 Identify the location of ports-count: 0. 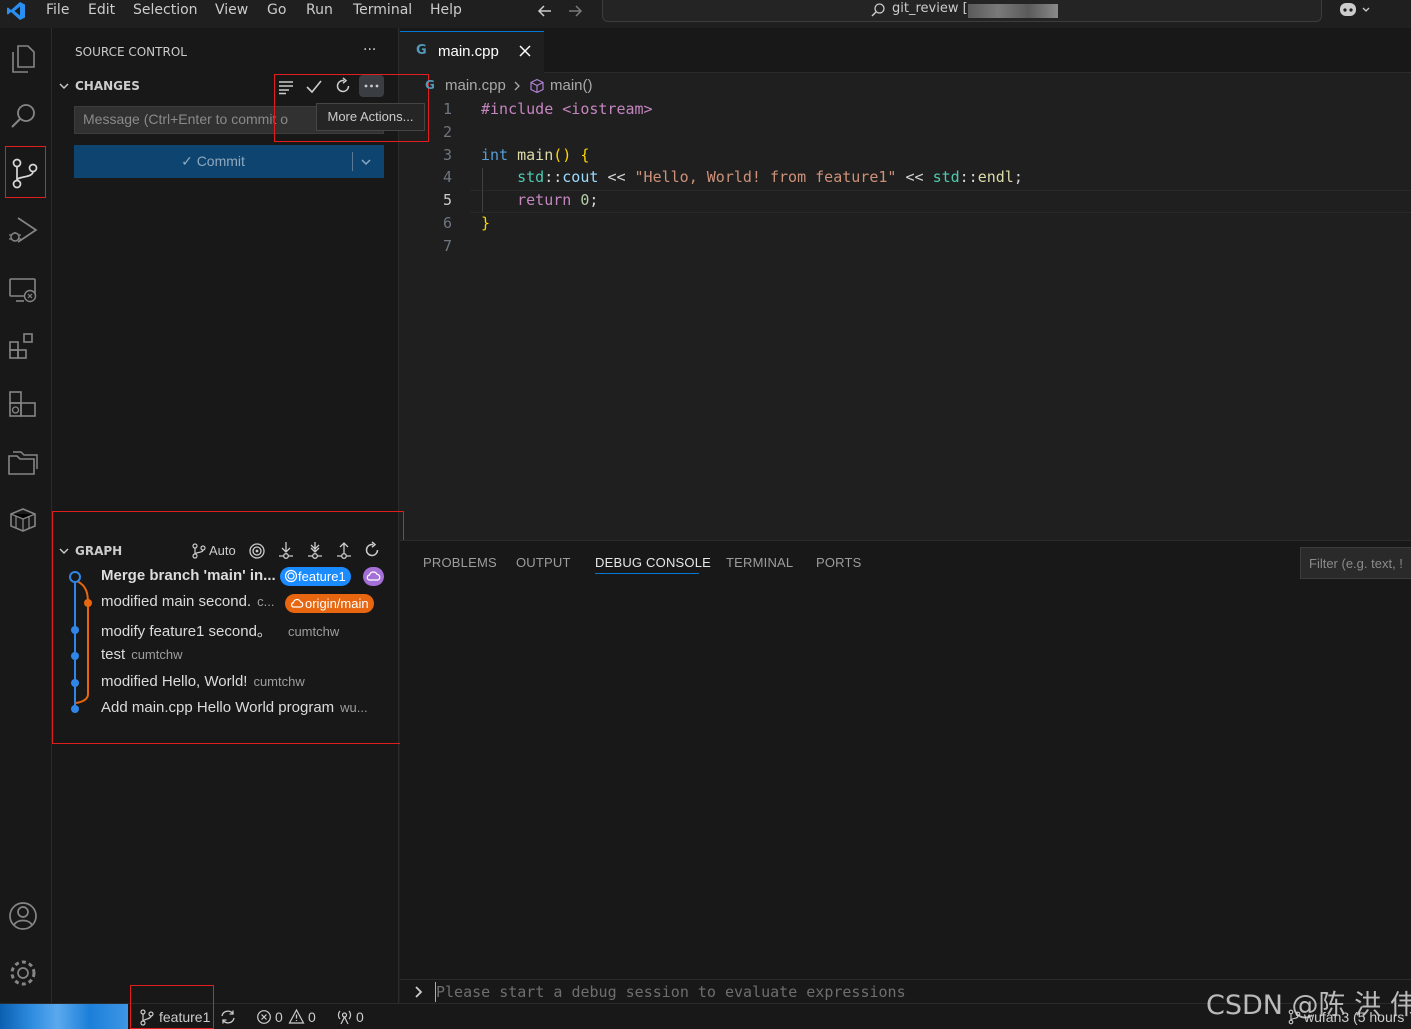
(360, 1017).